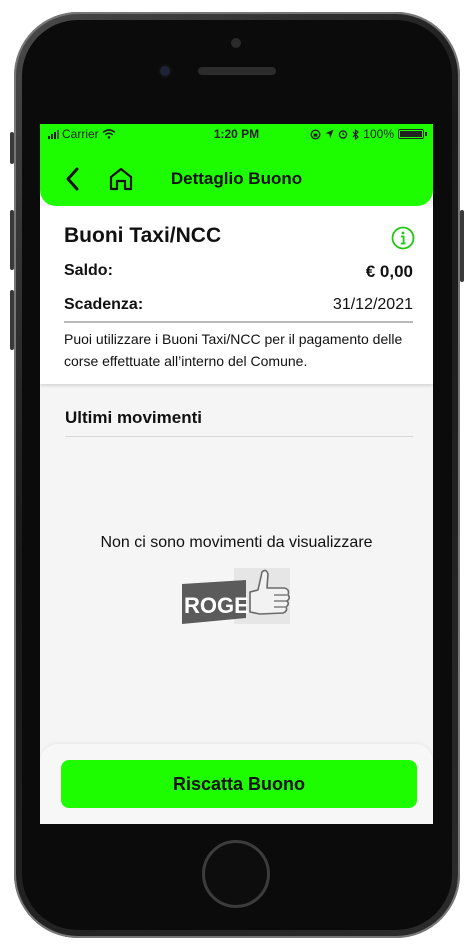  I want to click on scadenza-row: Scadenza: 31/12/2021, so click(238, 305).